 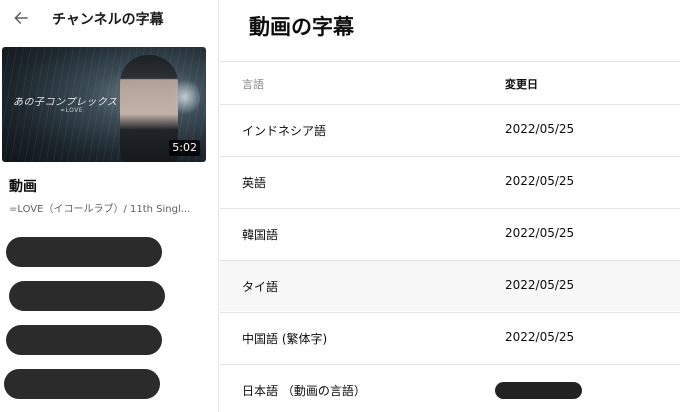 What do you see at coordinates (260, 287) in the screenshot?
I see `row-language: タイ語` at bounding box center [260, 287].